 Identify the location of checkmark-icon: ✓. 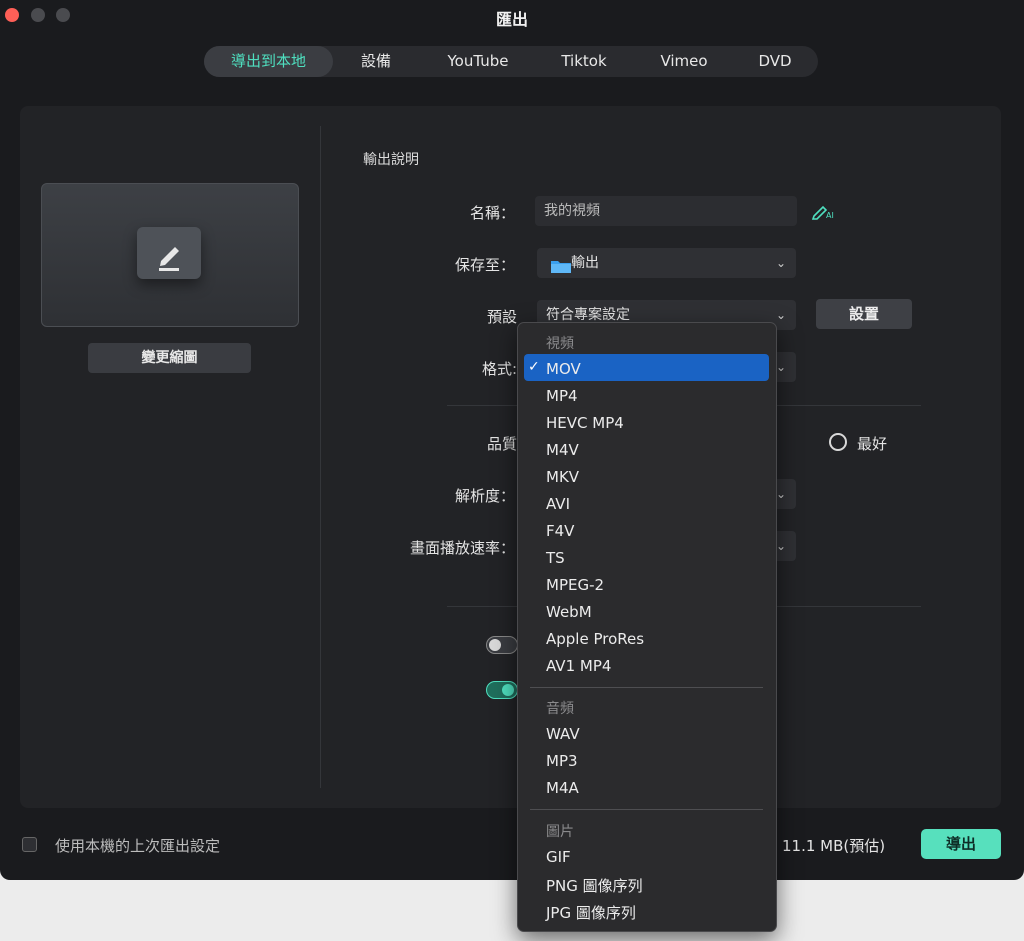
(534, 367).